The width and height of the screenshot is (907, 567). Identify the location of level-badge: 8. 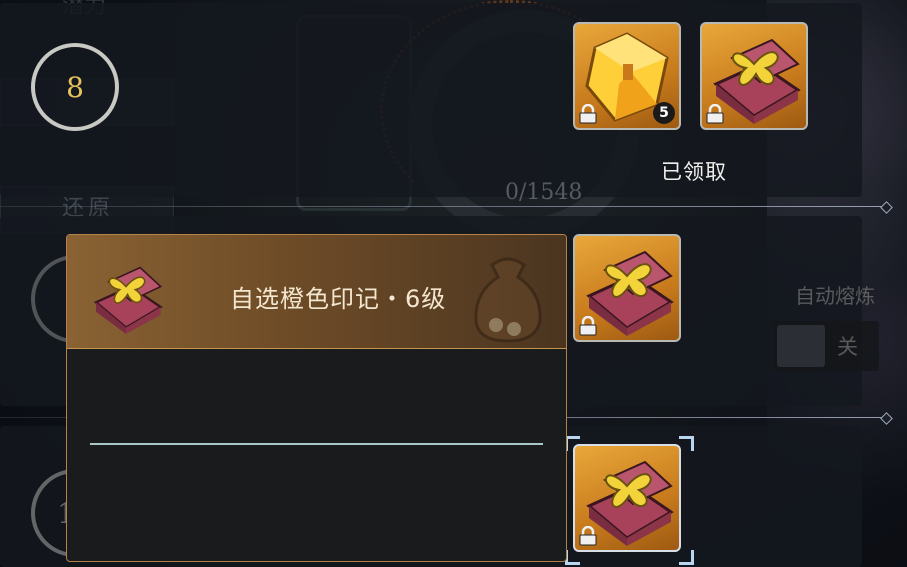
(75, 87).